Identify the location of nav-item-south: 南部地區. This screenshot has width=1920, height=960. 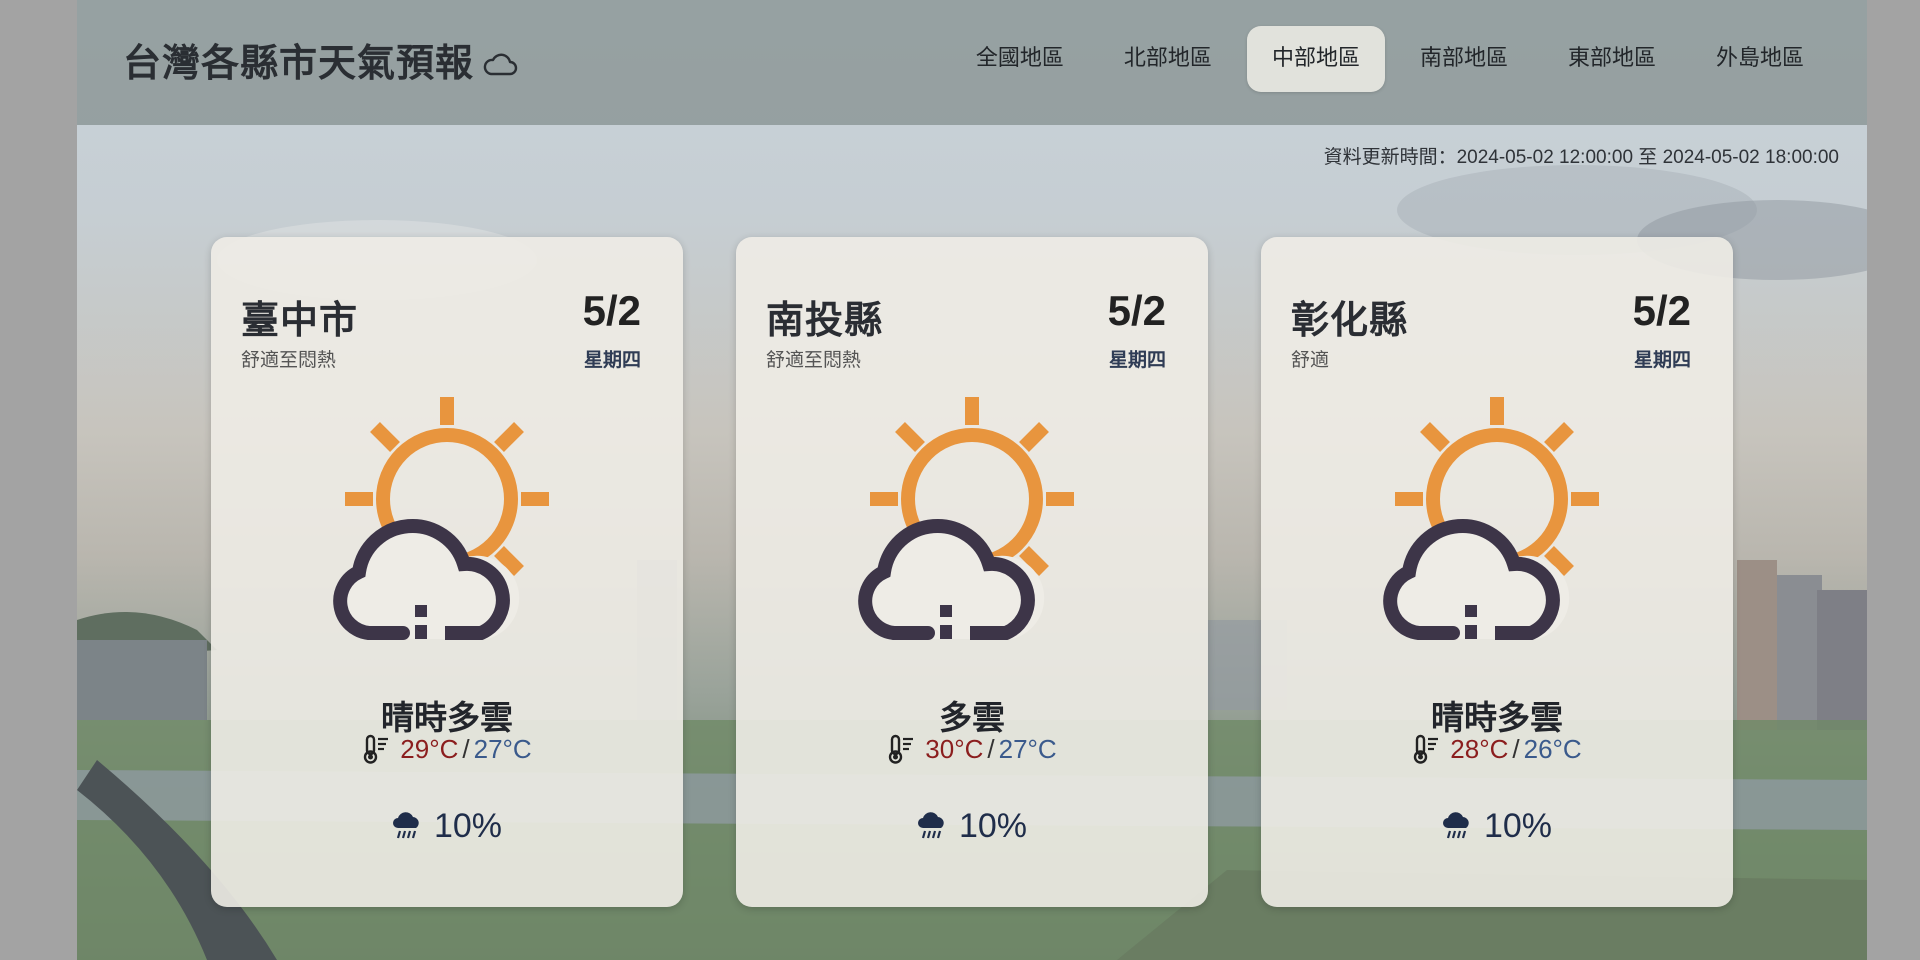
(1464, 59).